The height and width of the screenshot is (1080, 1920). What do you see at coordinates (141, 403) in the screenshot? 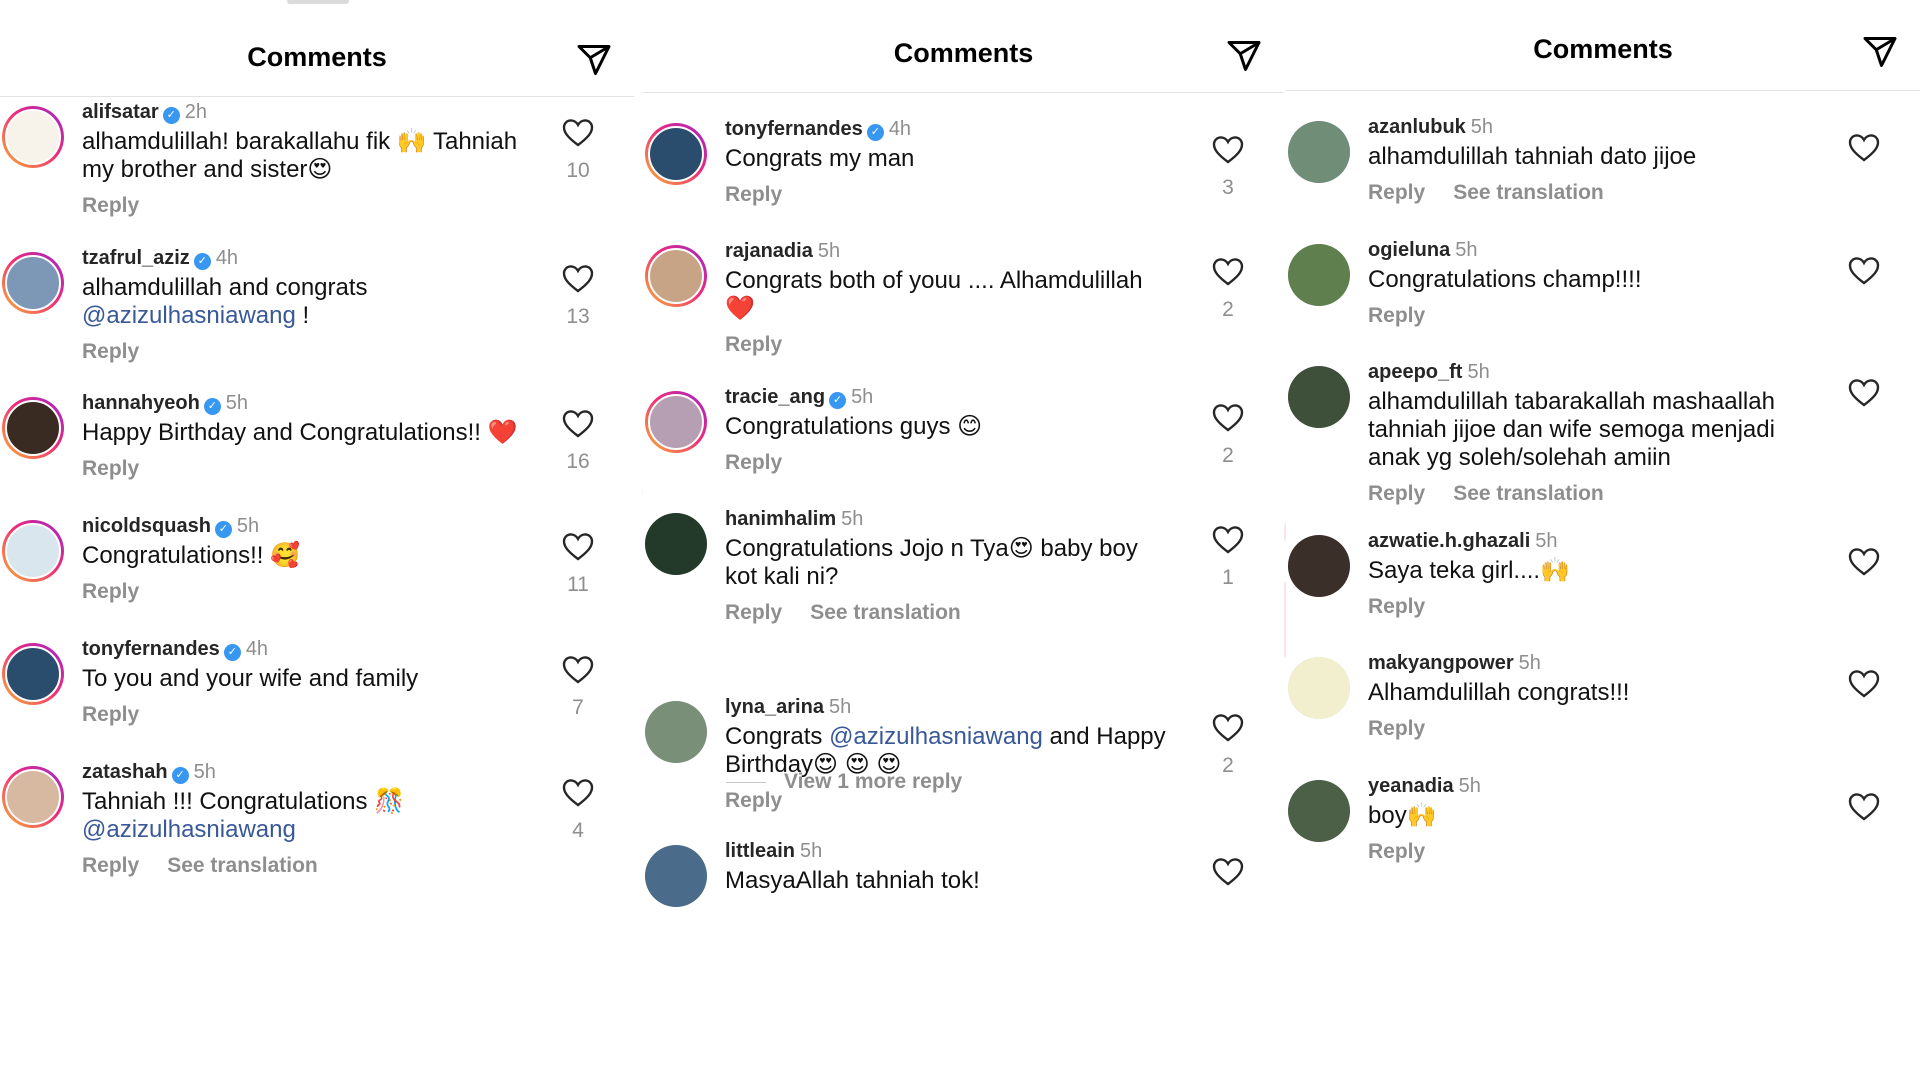
I see `username-link: hannahyeoh` at bounding box center [141, 403].